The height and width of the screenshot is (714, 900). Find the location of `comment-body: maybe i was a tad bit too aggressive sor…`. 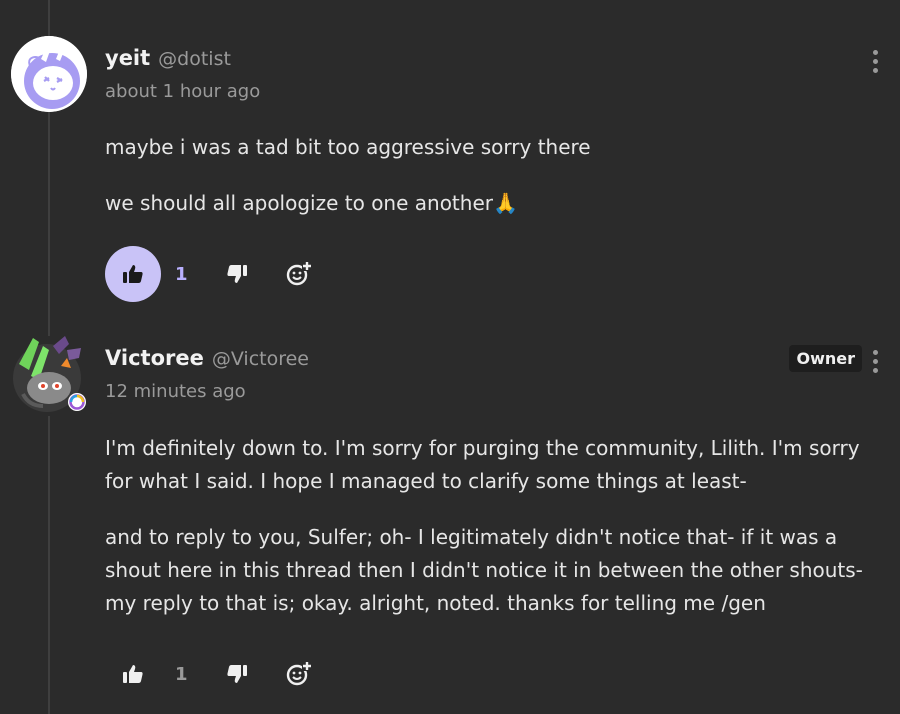

comment-body: maybe i was a tad bit too aggressive sor… is located at coordinates (495, 187).